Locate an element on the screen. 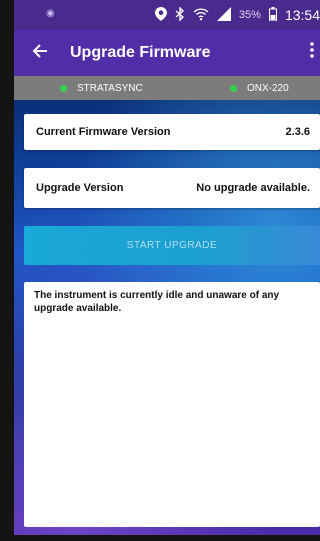 The width and height of the screenshot is (320, 541). status-bar: ◉ 35% 13:54 is located at coordinates (167, 15).